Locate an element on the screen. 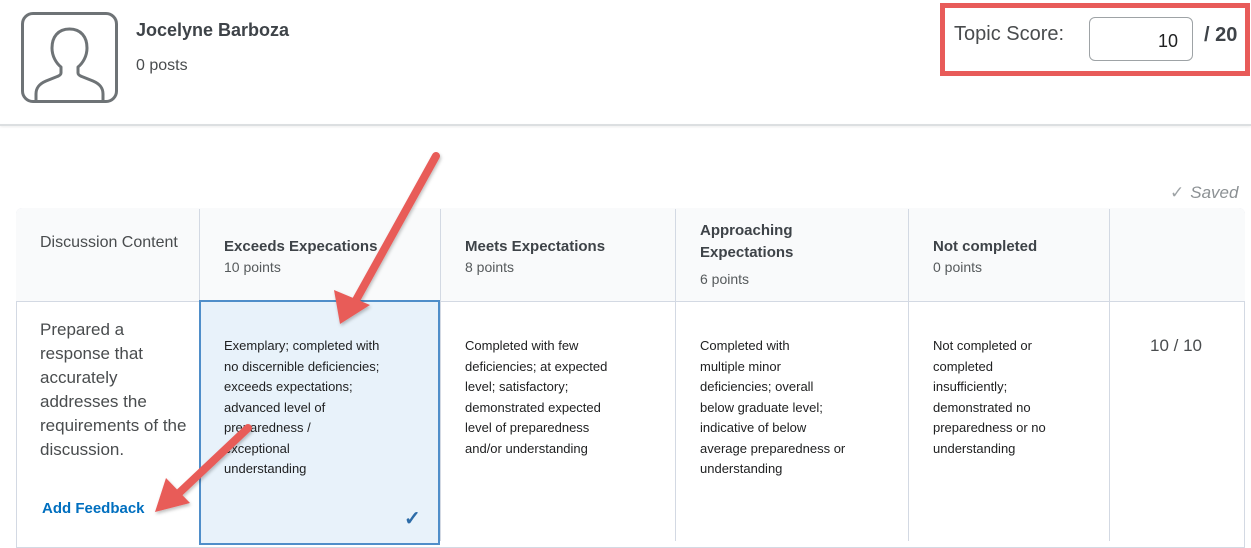 Image resolution: width=1251 pixels, height=548 pixels. saved-status: ✓ Saved is located at coordinates (1204, 193).